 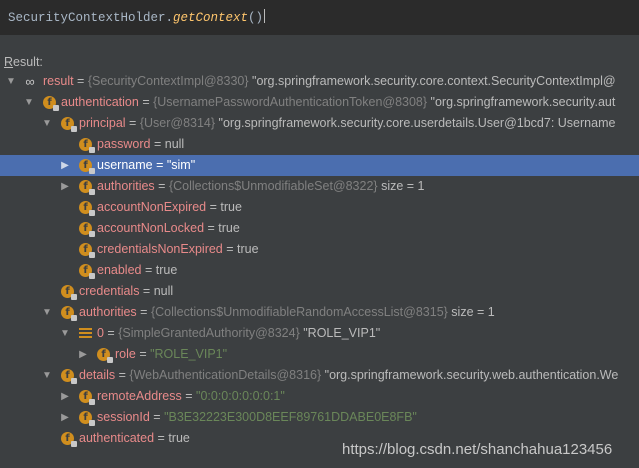 What do you see at coordinates (85, 333) in the screenshot?
I see `array-element-icon` at bounding box center [85, 333].